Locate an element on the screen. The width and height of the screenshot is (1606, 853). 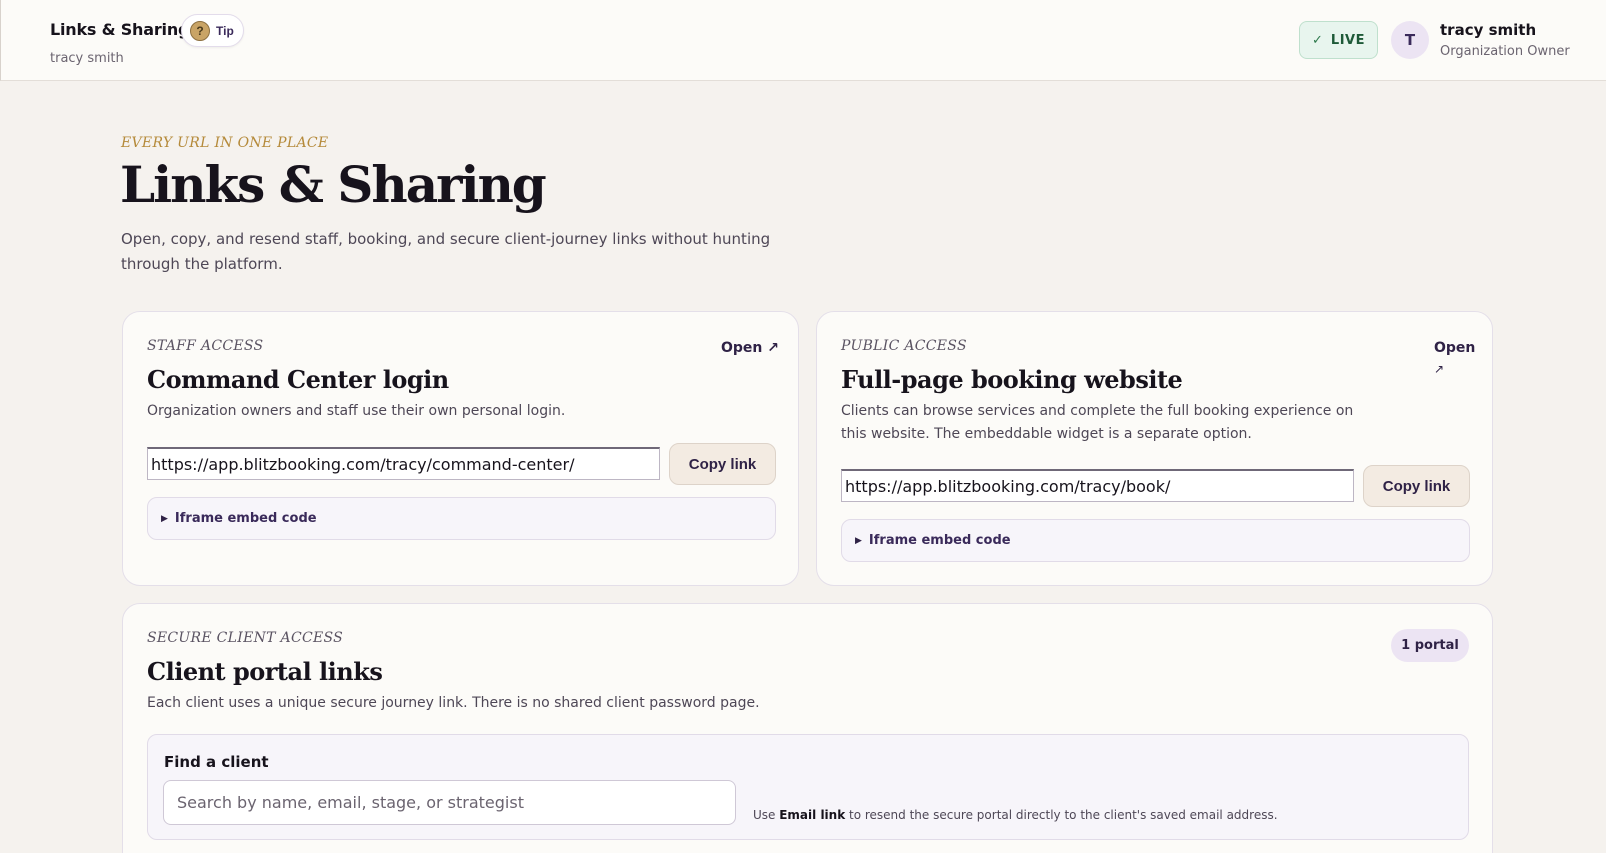
card-eyebrow: PUBLIC ACCESS is located at coordinates (904, 346).